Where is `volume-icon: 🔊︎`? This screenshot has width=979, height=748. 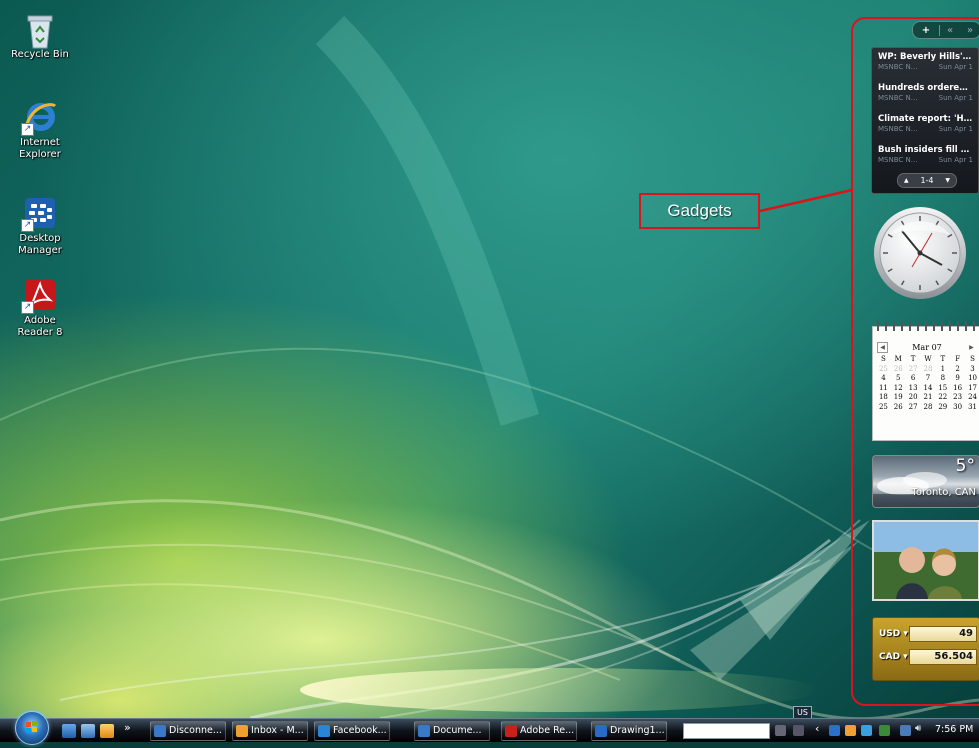
volume-icon: 🔊︎ is located at coordinates (918, 728).